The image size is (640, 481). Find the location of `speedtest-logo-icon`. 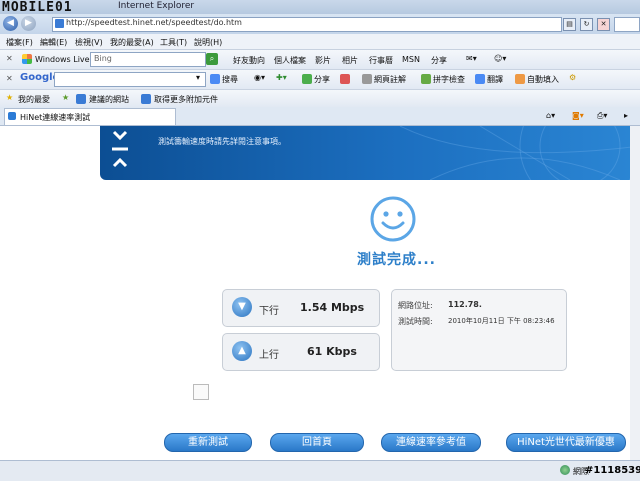

speedtest-logo-icon is located at coordinates (120, 149).